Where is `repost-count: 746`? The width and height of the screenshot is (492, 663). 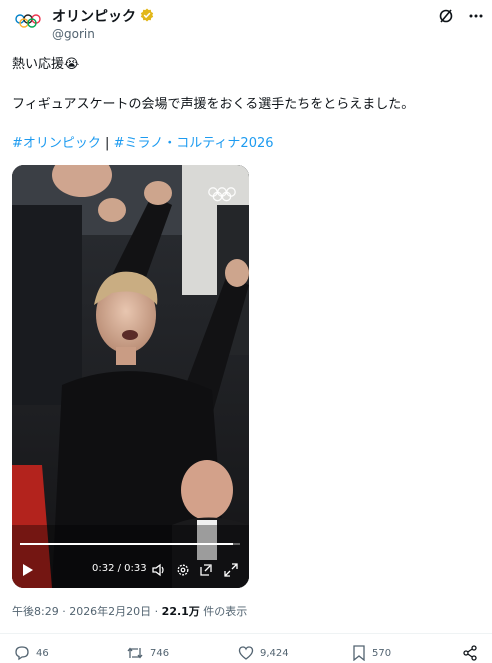 repost-count: 746 is located at coordinates (160, 653).